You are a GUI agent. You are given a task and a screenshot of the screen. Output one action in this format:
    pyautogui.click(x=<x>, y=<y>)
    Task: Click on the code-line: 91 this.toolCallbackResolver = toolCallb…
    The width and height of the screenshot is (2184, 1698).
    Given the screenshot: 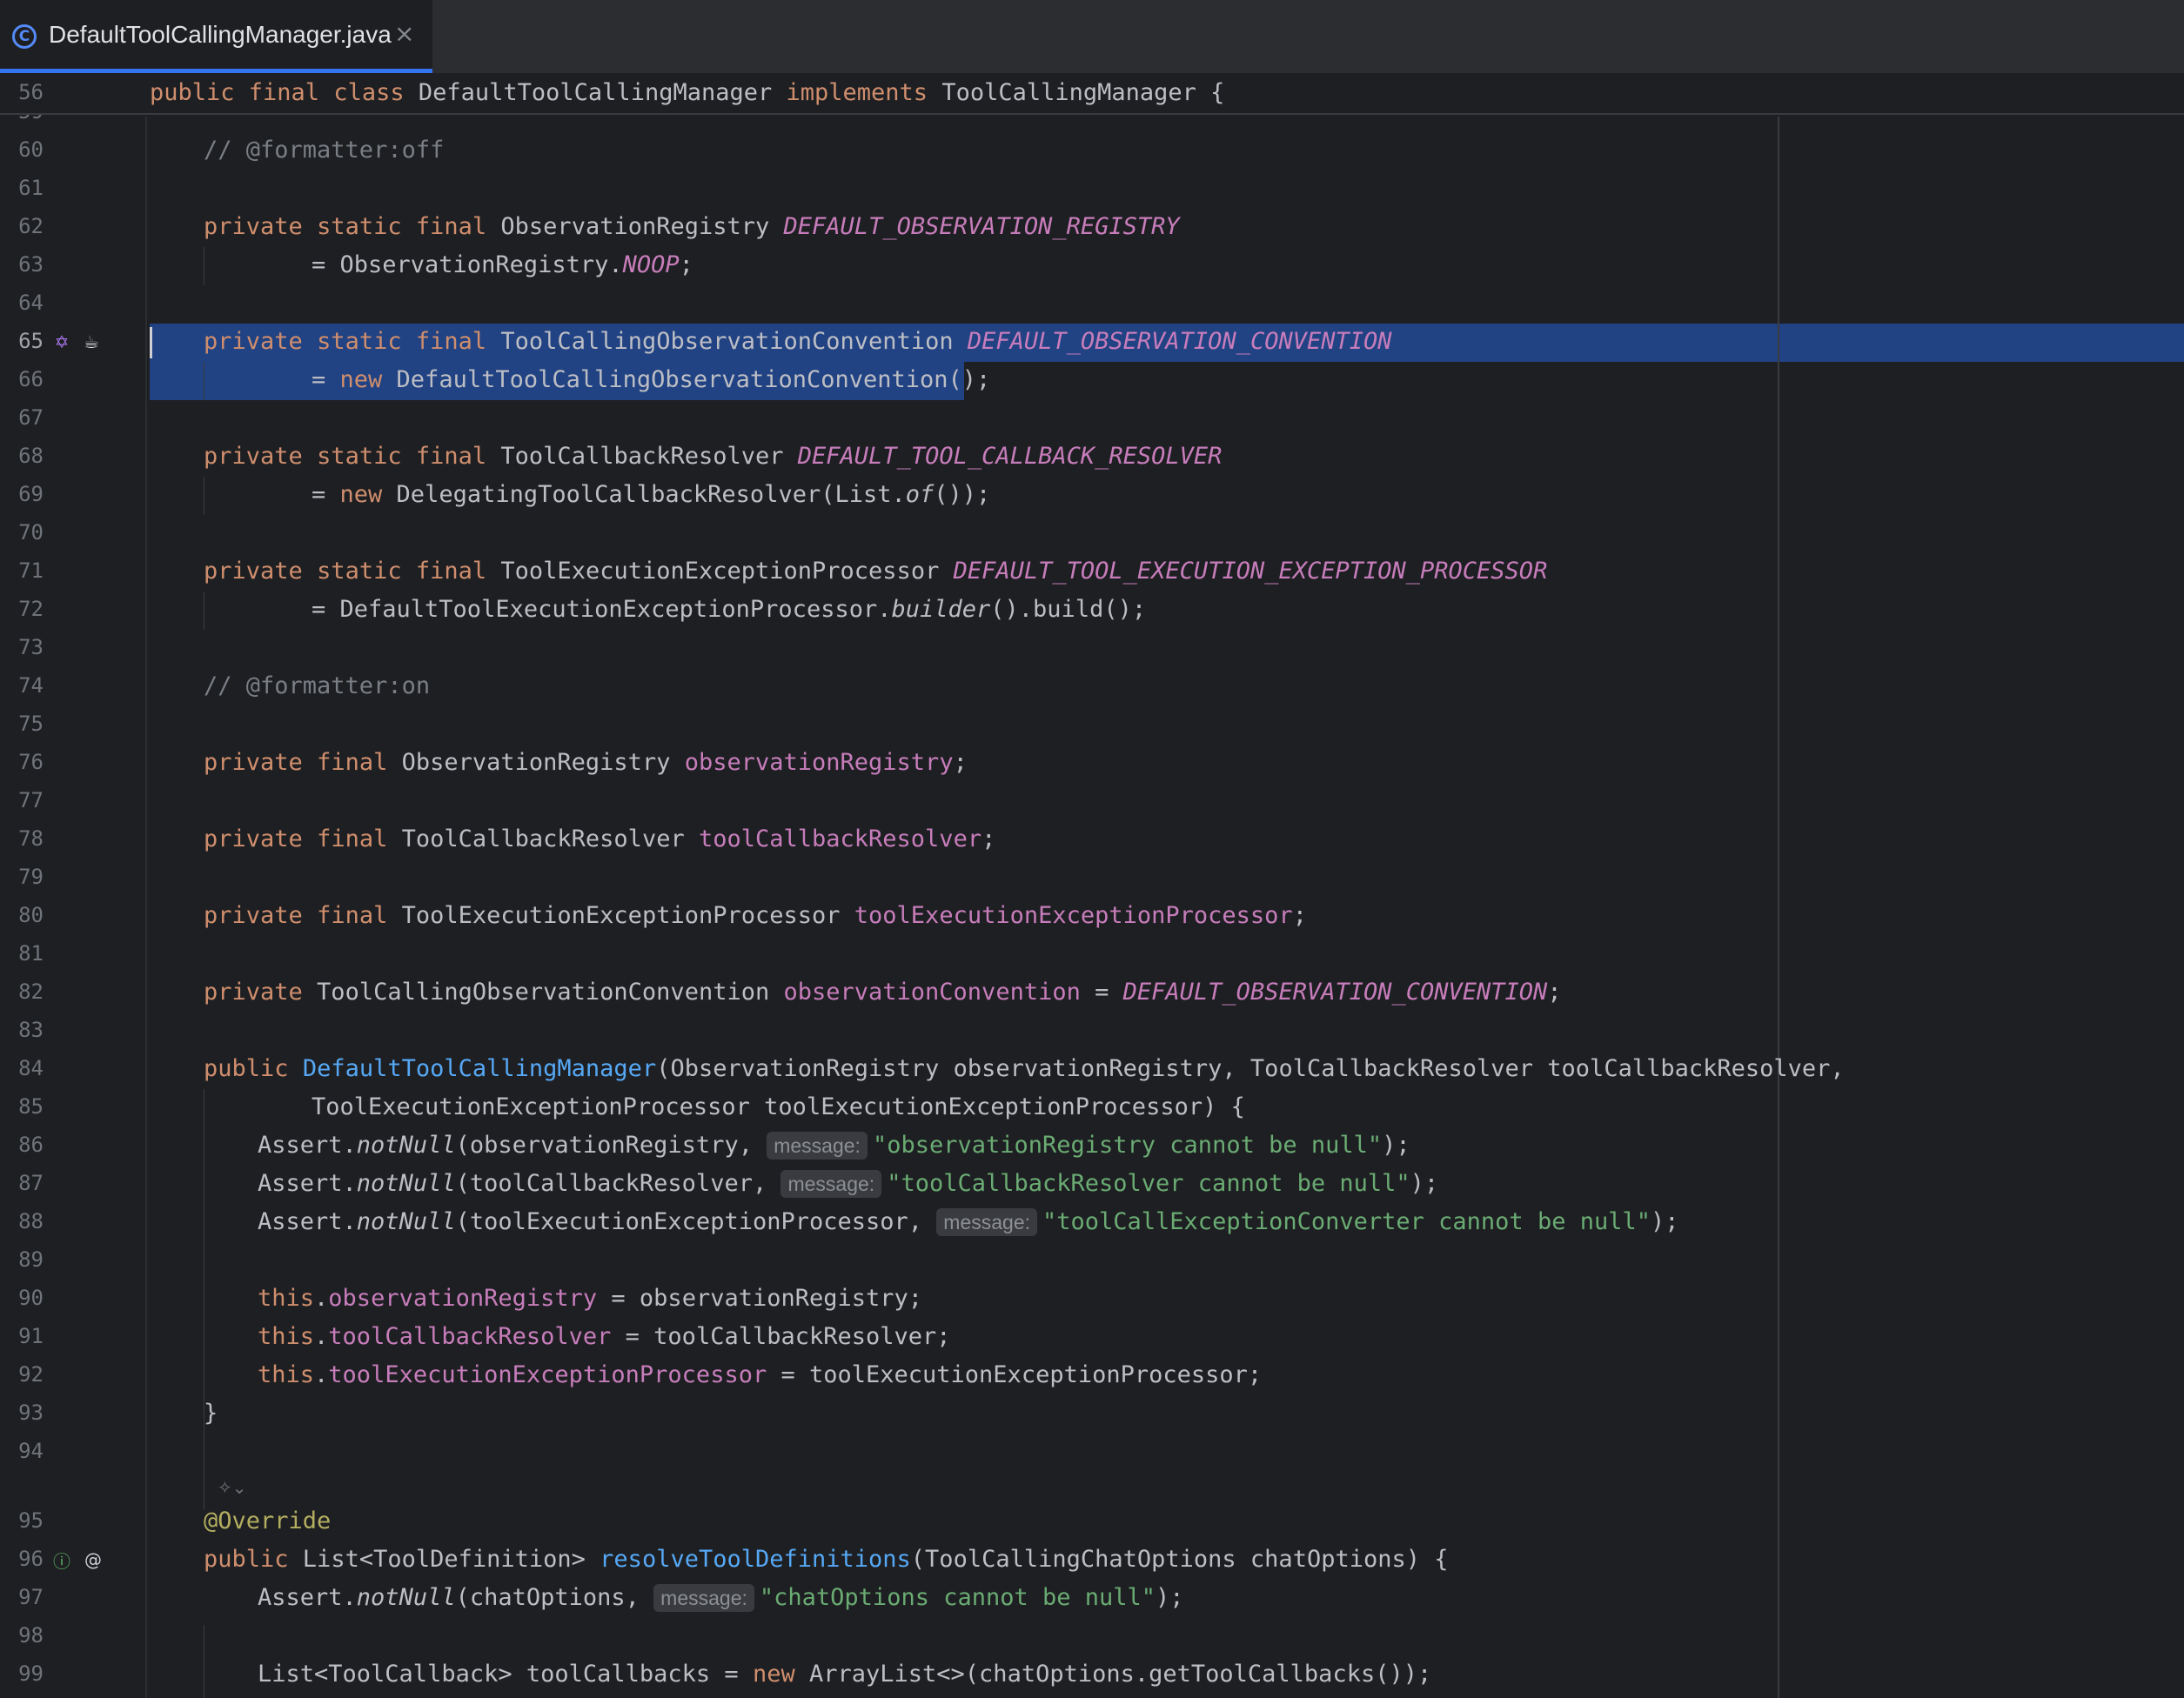 What is the action you would take?
    pyautogui.click(x=1092, y=1338)
    